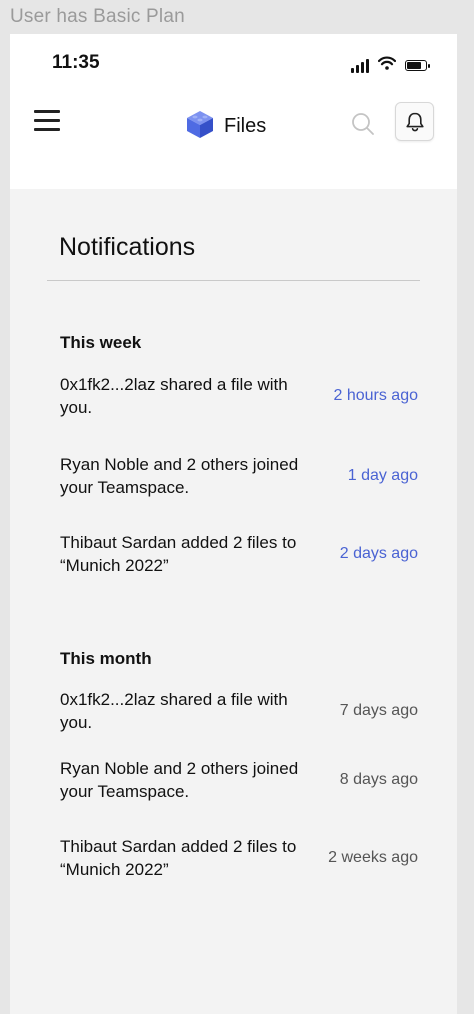 This screenshot has width=474, height=1014. Describe the element at coordinates (375, 395) in the screenshot. I see `notification-time: 2 hours ago` at that location.